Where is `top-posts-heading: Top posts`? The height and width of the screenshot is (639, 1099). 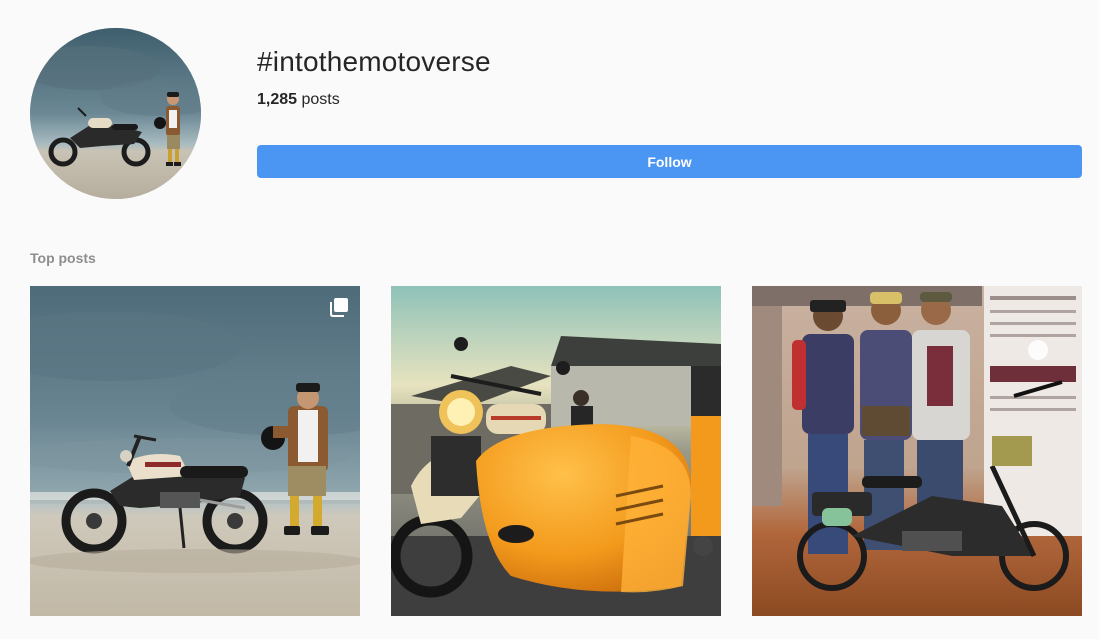 top-posts-heading: Top posts is located at coordinates (63, 258).